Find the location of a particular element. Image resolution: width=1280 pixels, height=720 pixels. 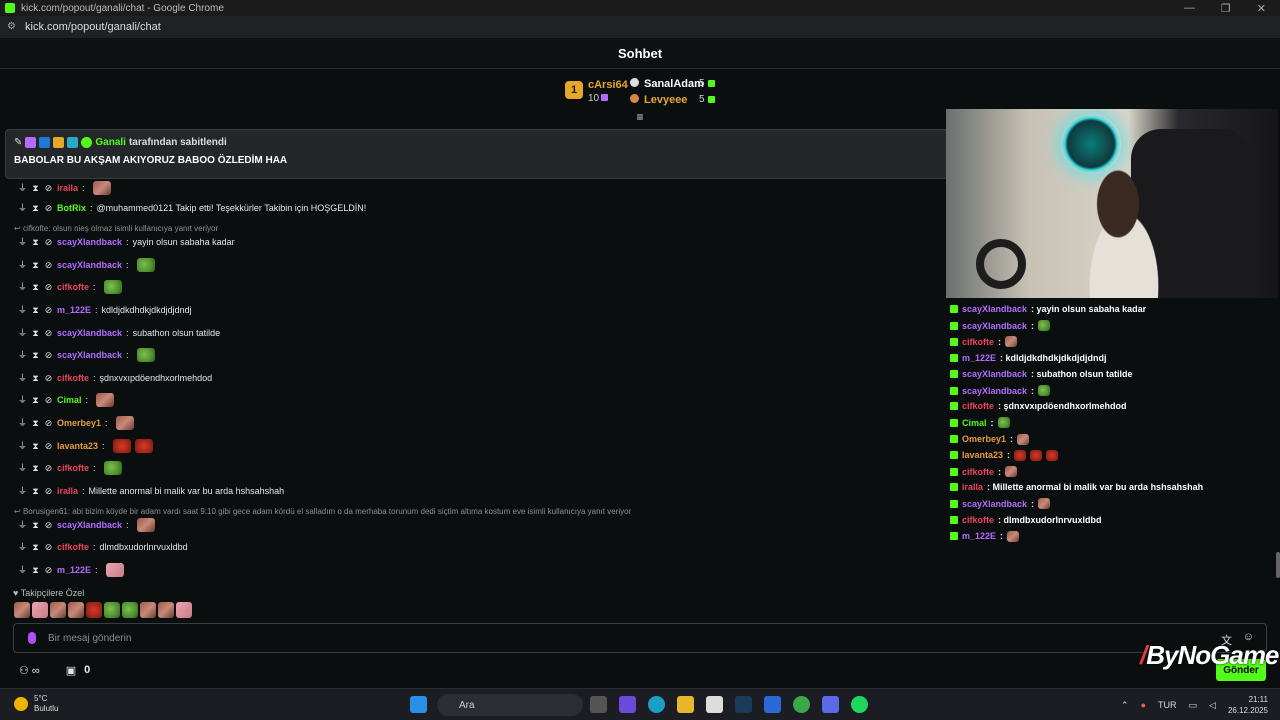

mic-icon is located at coordinates (32, 638).